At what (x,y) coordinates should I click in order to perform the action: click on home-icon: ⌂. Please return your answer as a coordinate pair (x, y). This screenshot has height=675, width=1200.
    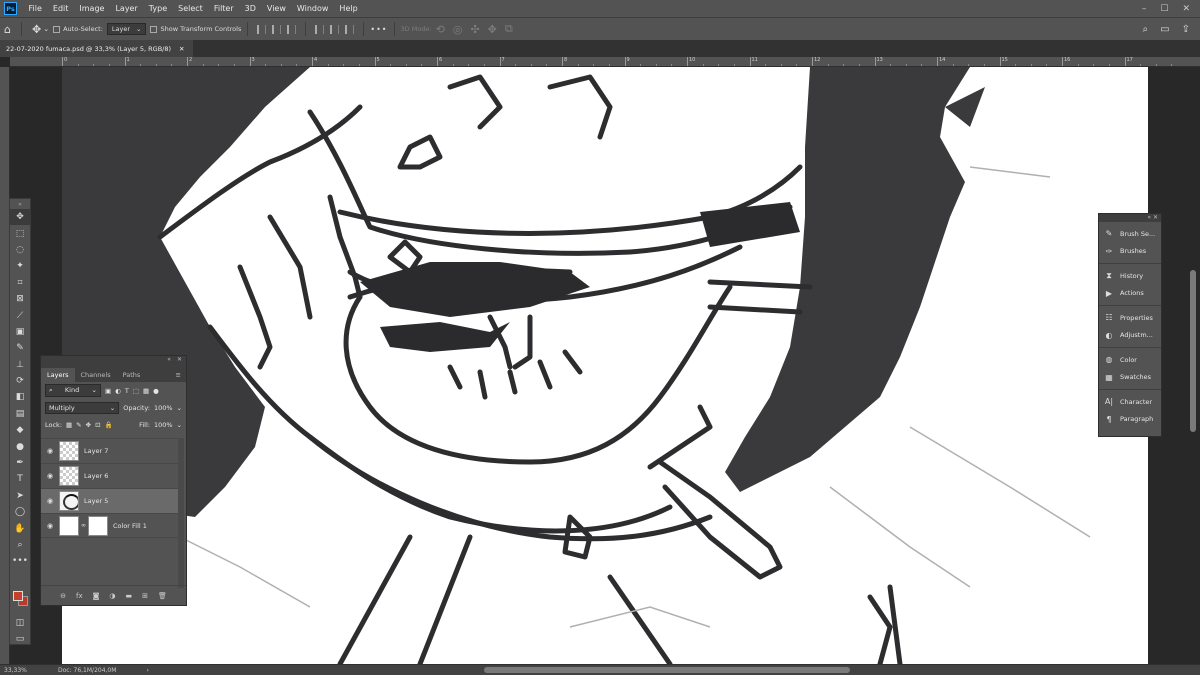
    Looking at the image, I should click on (7, 29).